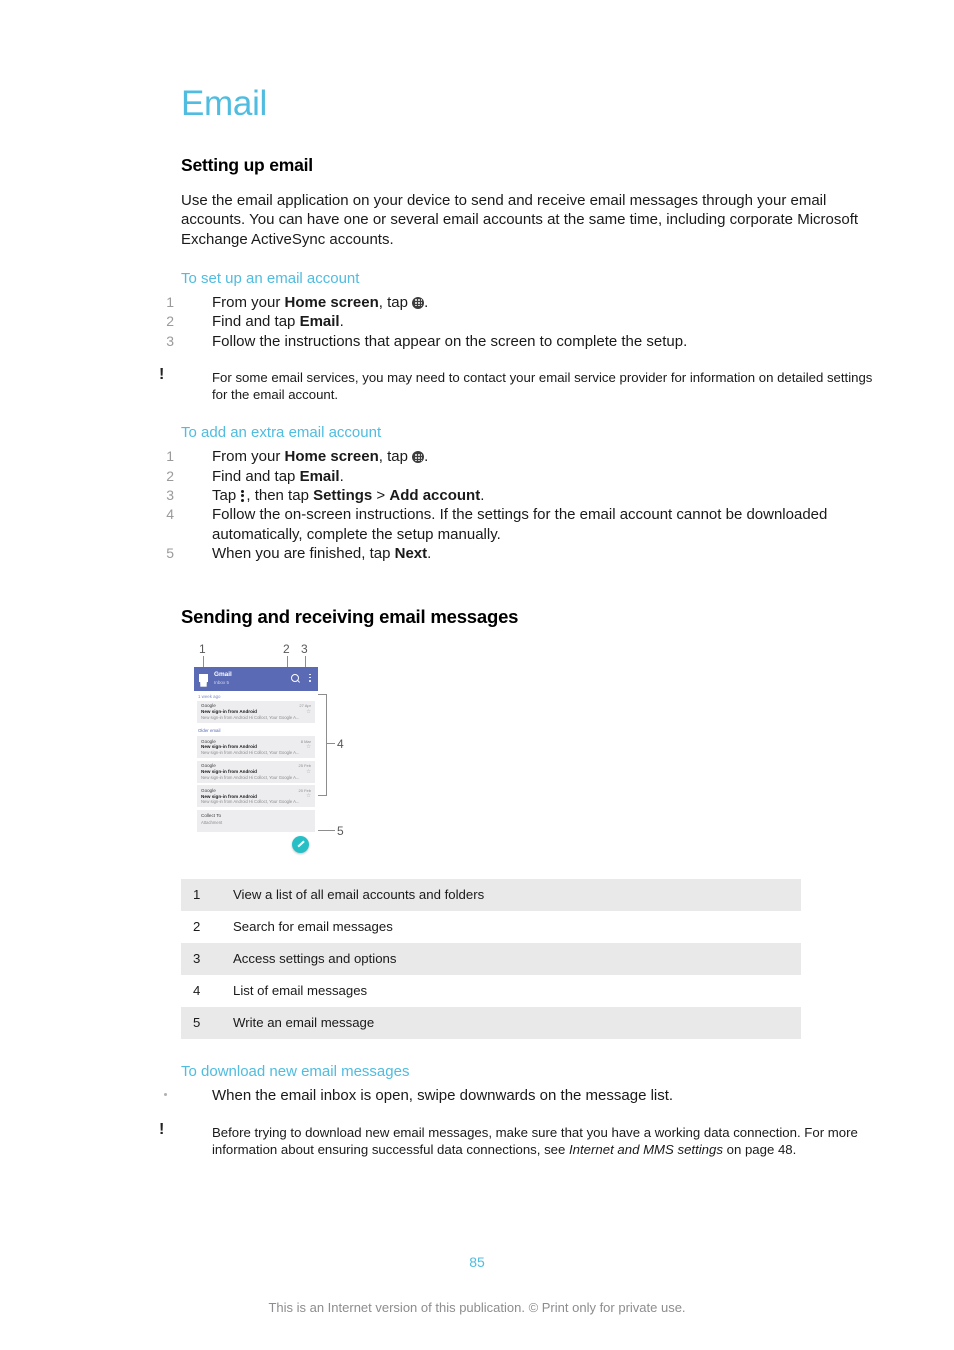 This screenshot has width=954, height=1350. I want to click on mail-list-item-partial: Collect To Attachment, so click(256, 821).